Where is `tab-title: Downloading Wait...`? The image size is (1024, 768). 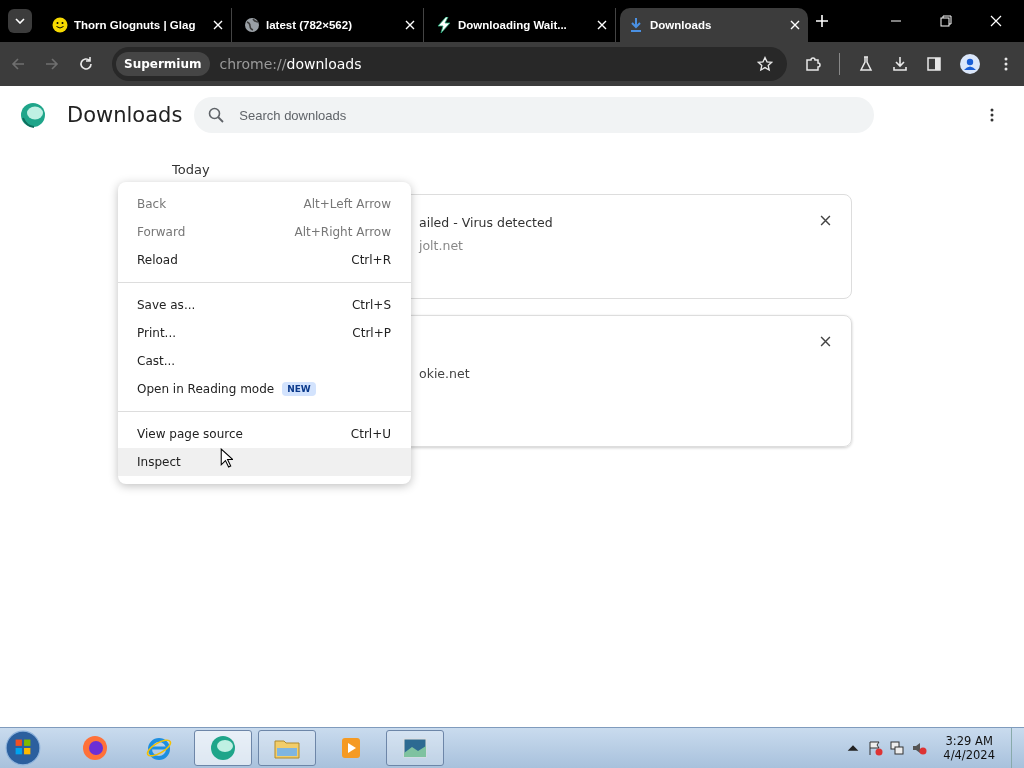 tab-title: Downloading Wait... is located at coordinates (513, 25).